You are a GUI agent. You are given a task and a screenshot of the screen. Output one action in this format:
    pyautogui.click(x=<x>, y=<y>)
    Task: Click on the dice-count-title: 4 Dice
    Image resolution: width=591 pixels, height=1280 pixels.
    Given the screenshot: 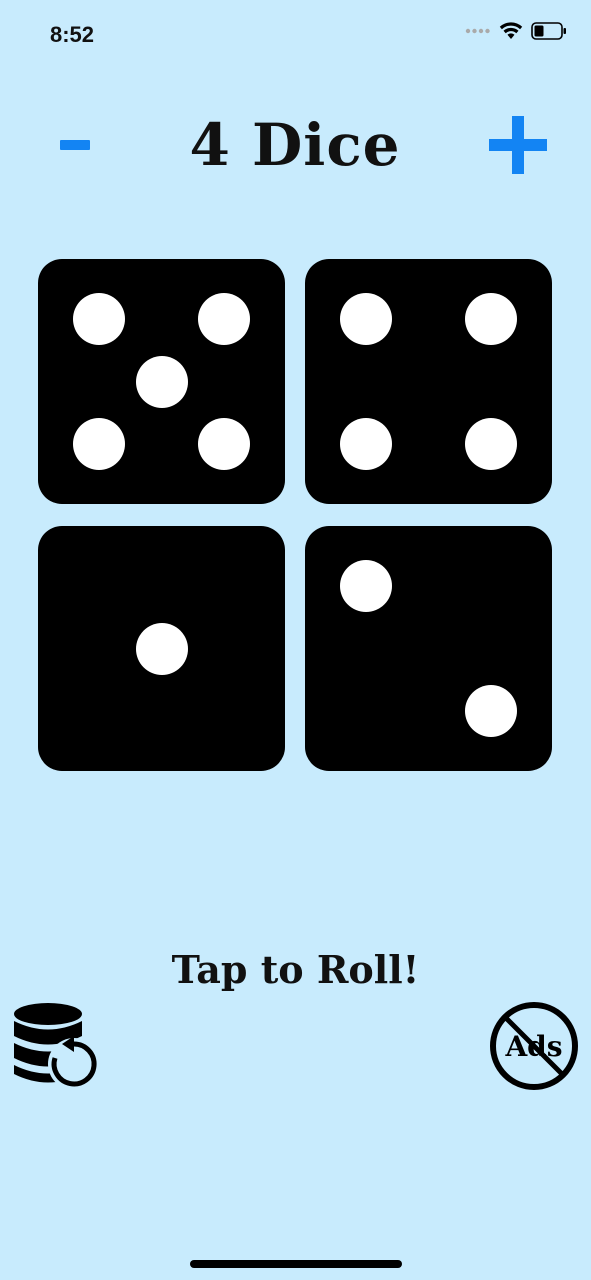 What is the action you would take?
    pyautogui.click(x=295, y=145)
    